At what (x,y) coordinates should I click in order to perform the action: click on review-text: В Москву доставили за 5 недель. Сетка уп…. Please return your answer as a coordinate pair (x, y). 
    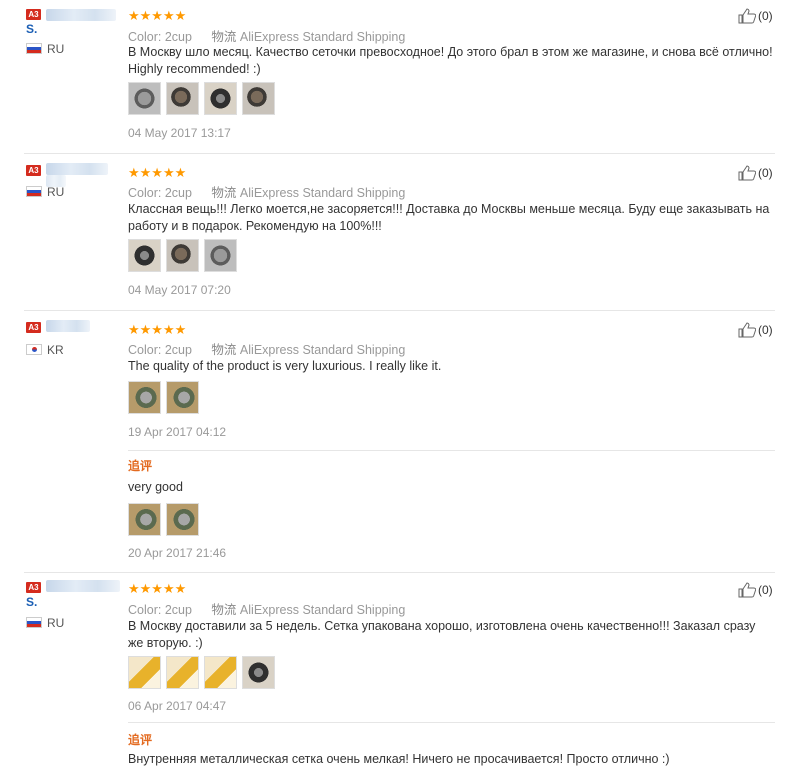
    Looking at the image, I should click on (442, 634).